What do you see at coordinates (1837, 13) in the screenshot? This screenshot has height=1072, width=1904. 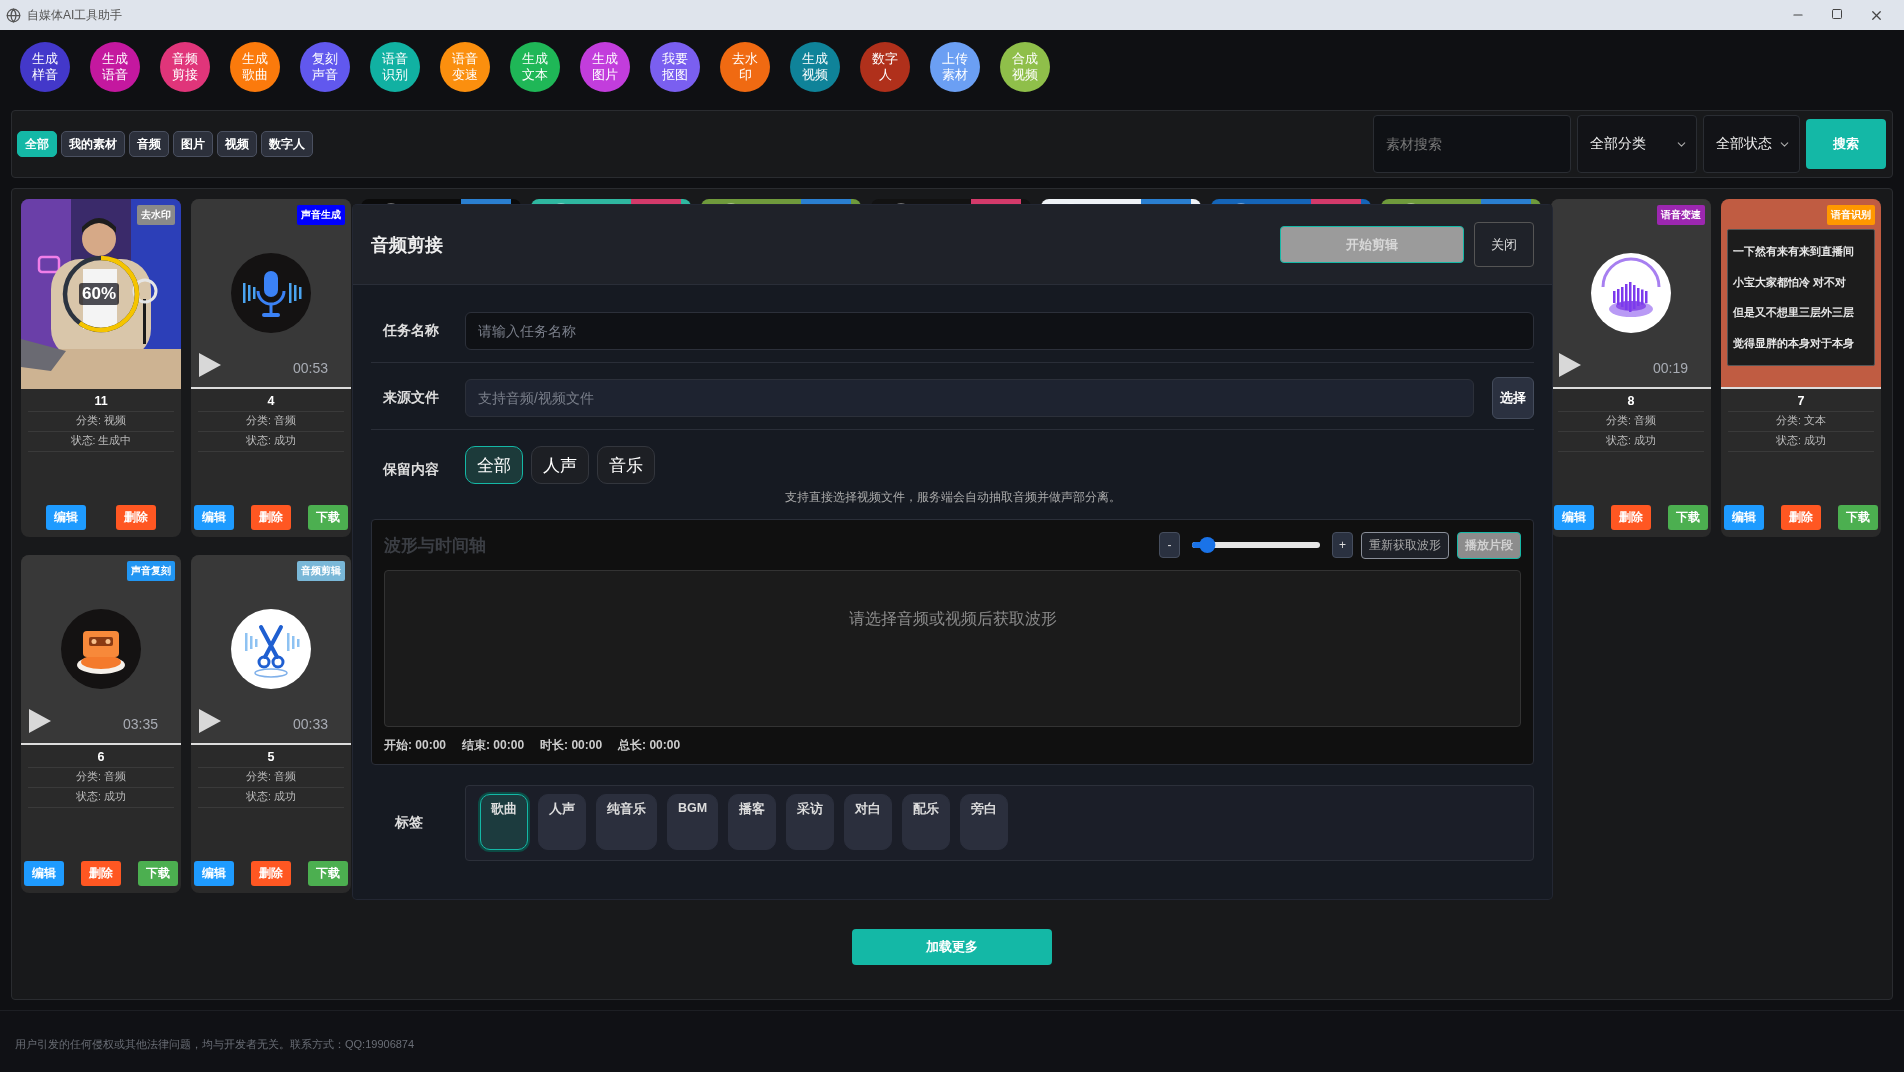 I see `maximize-icon` at bounding box center [1837, 13].